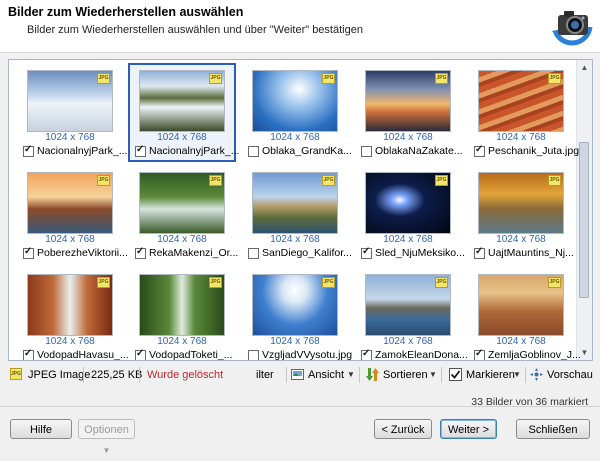 This screenshot has height=461, width=600. Describe the element at coordinates (584, 67) in the screenshot. I see `scroll-up-icon: ▲` at that location.